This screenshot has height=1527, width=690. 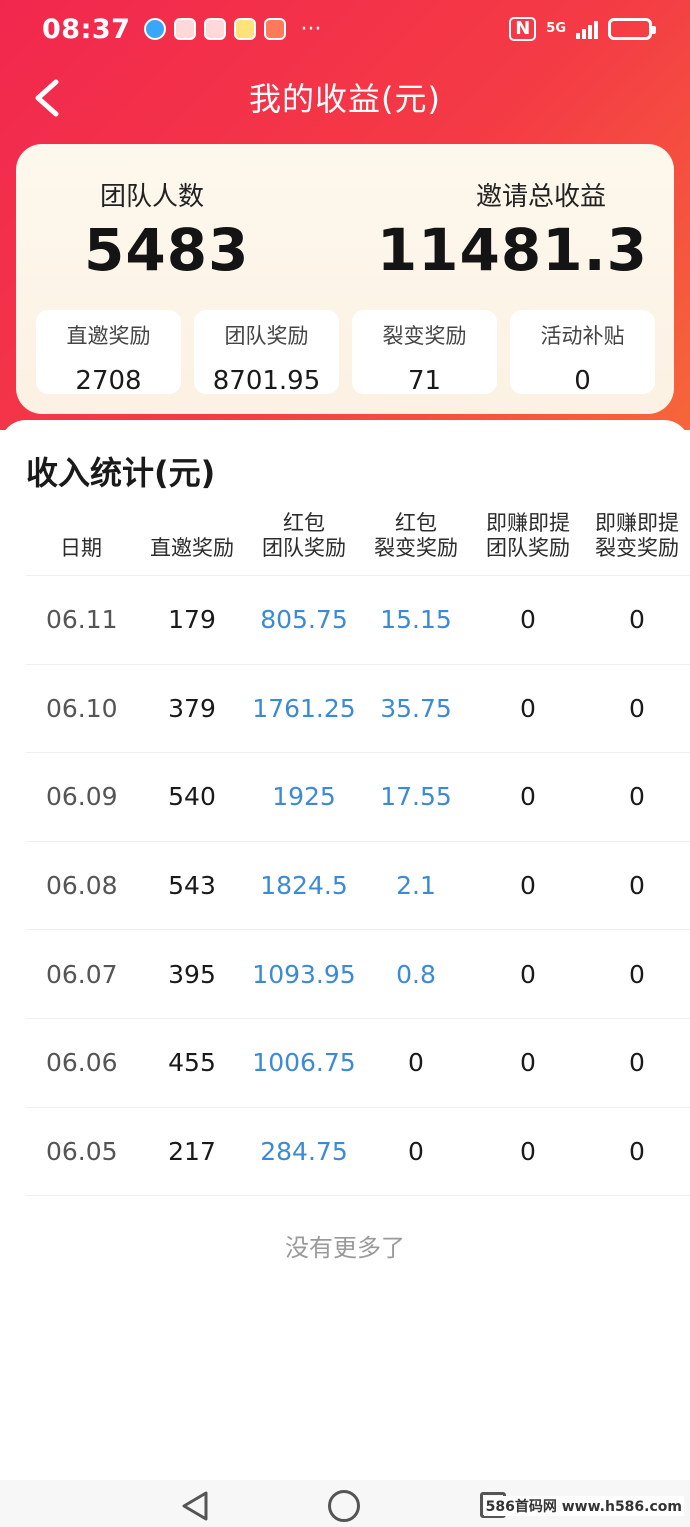 I want to click on network-type: 5G, so click(x=556, y=28).